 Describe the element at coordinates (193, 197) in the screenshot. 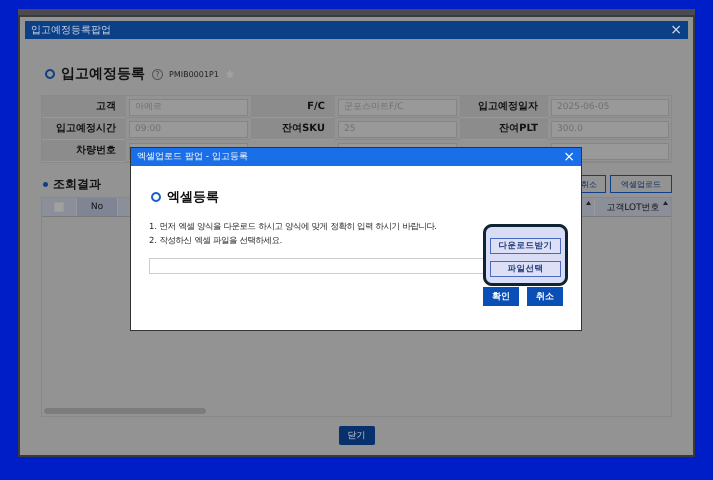

I see `dialog-heading: 엑셀등록` at that location.